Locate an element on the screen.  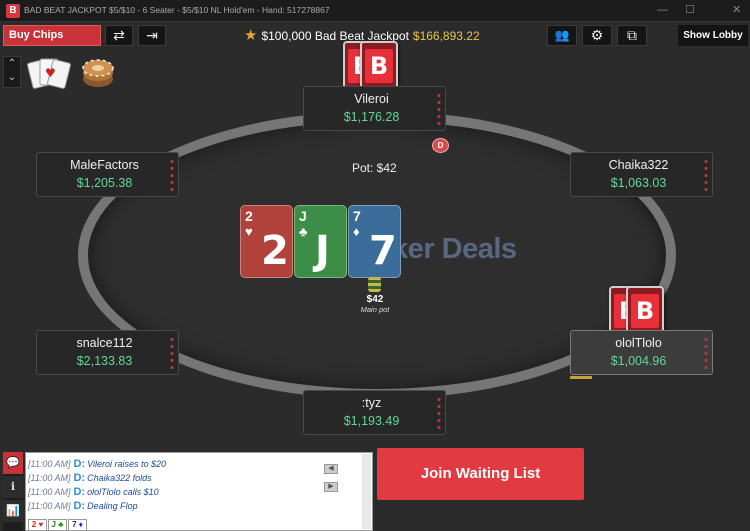
chat-prev-button: ◀ is located at coordinates (331, 469).